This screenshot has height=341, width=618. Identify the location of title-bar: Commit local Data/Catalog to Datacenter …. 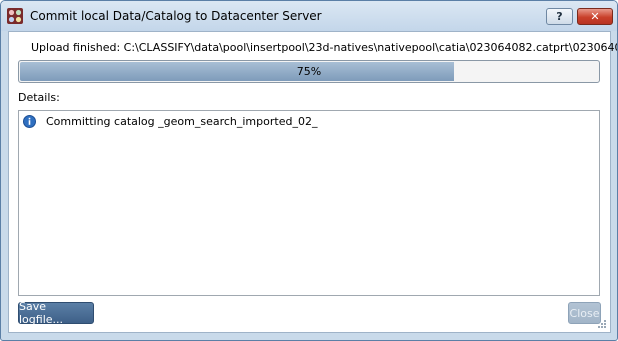
(309, 16).